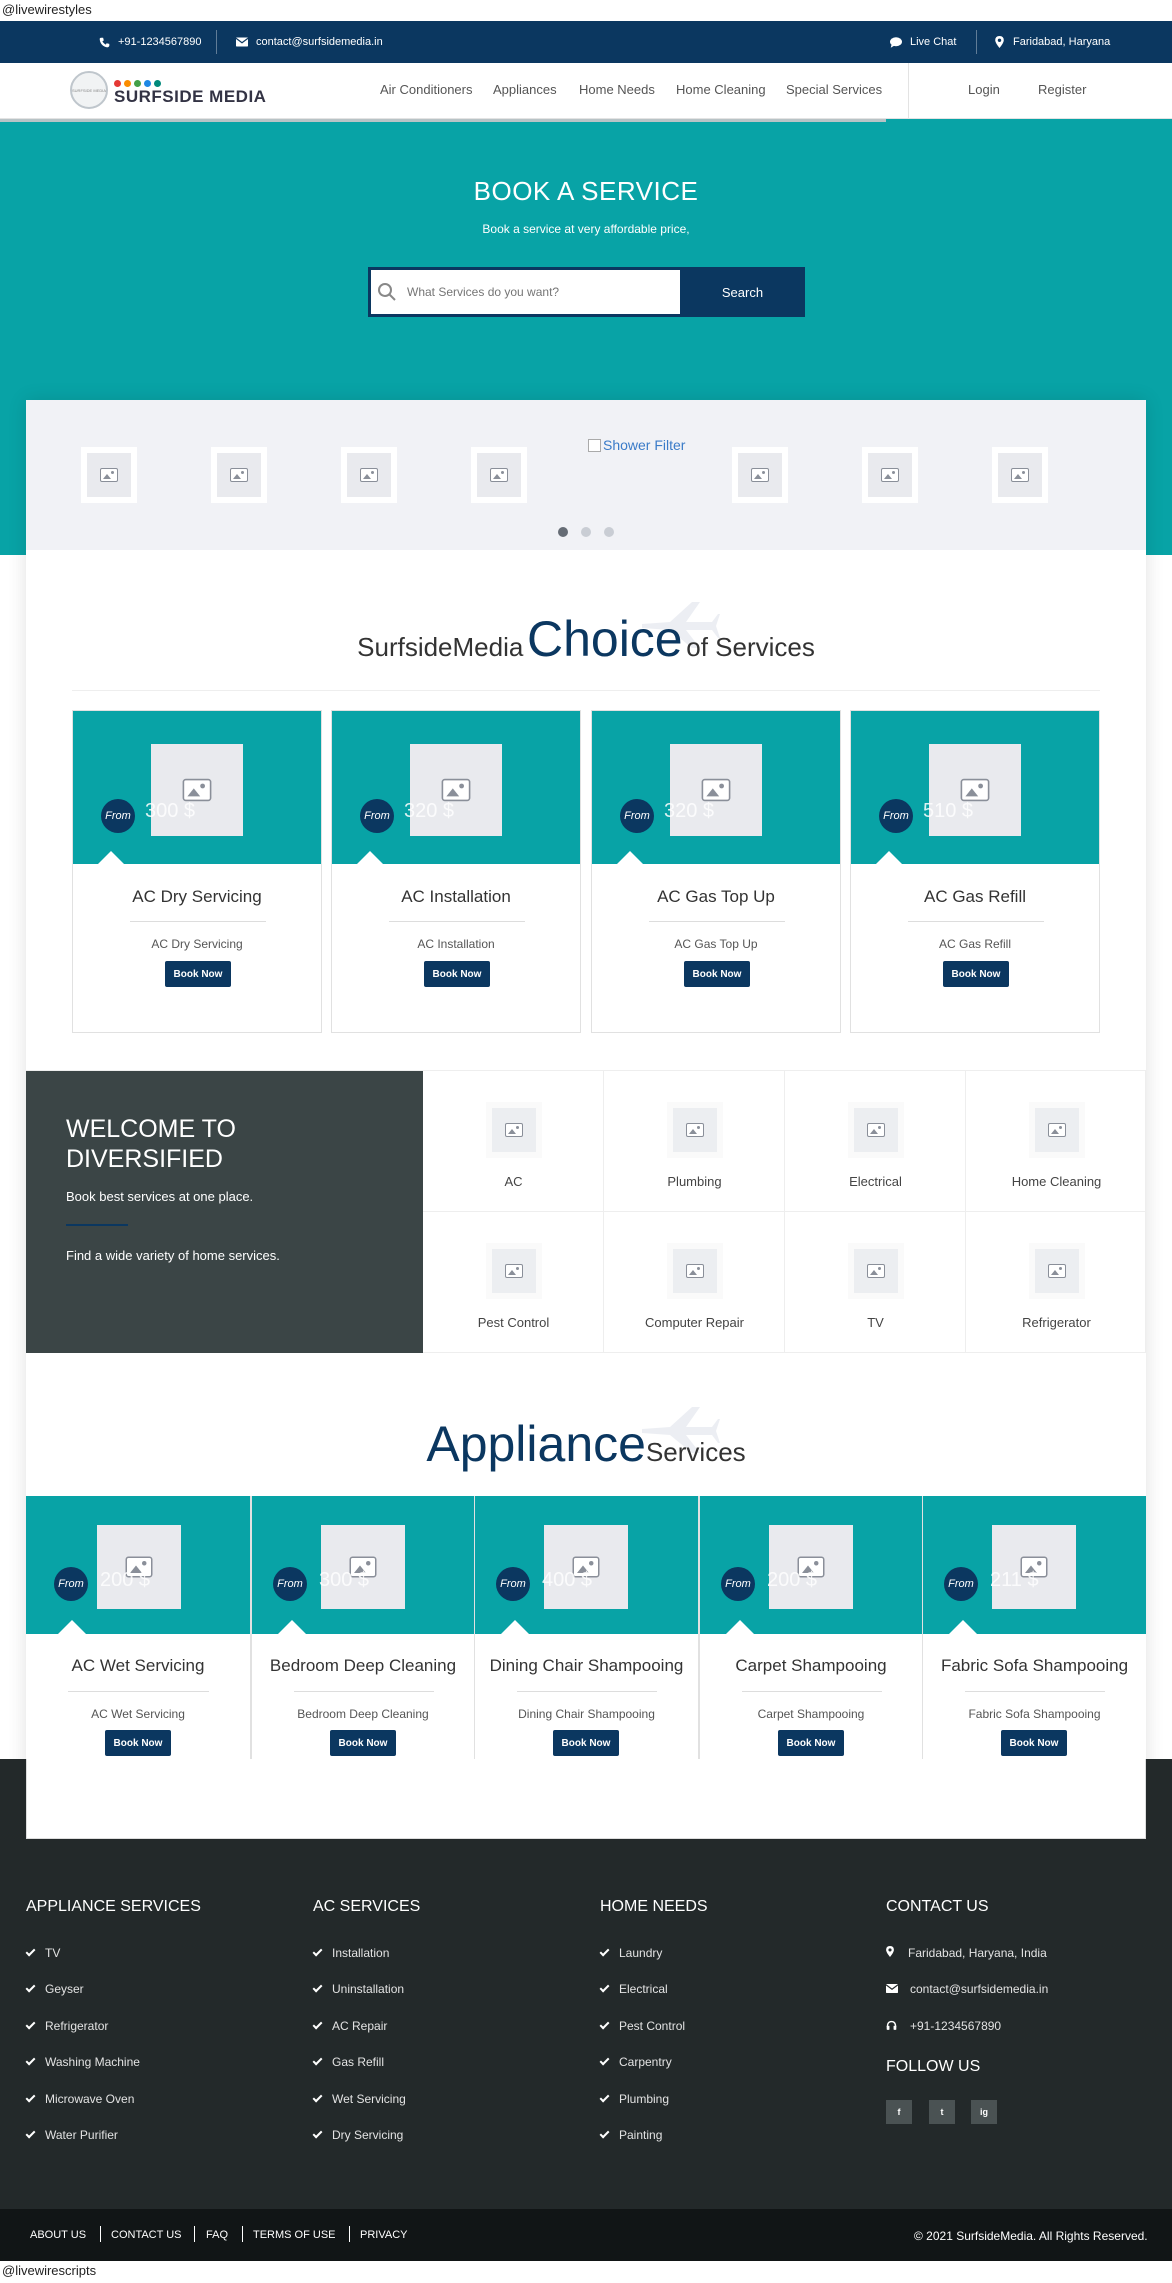  What do you see at coordinates (146, 2235) in the screenshot?
I see `footer-contact-link: CONTACT US` at bounding box center [146, 2235].